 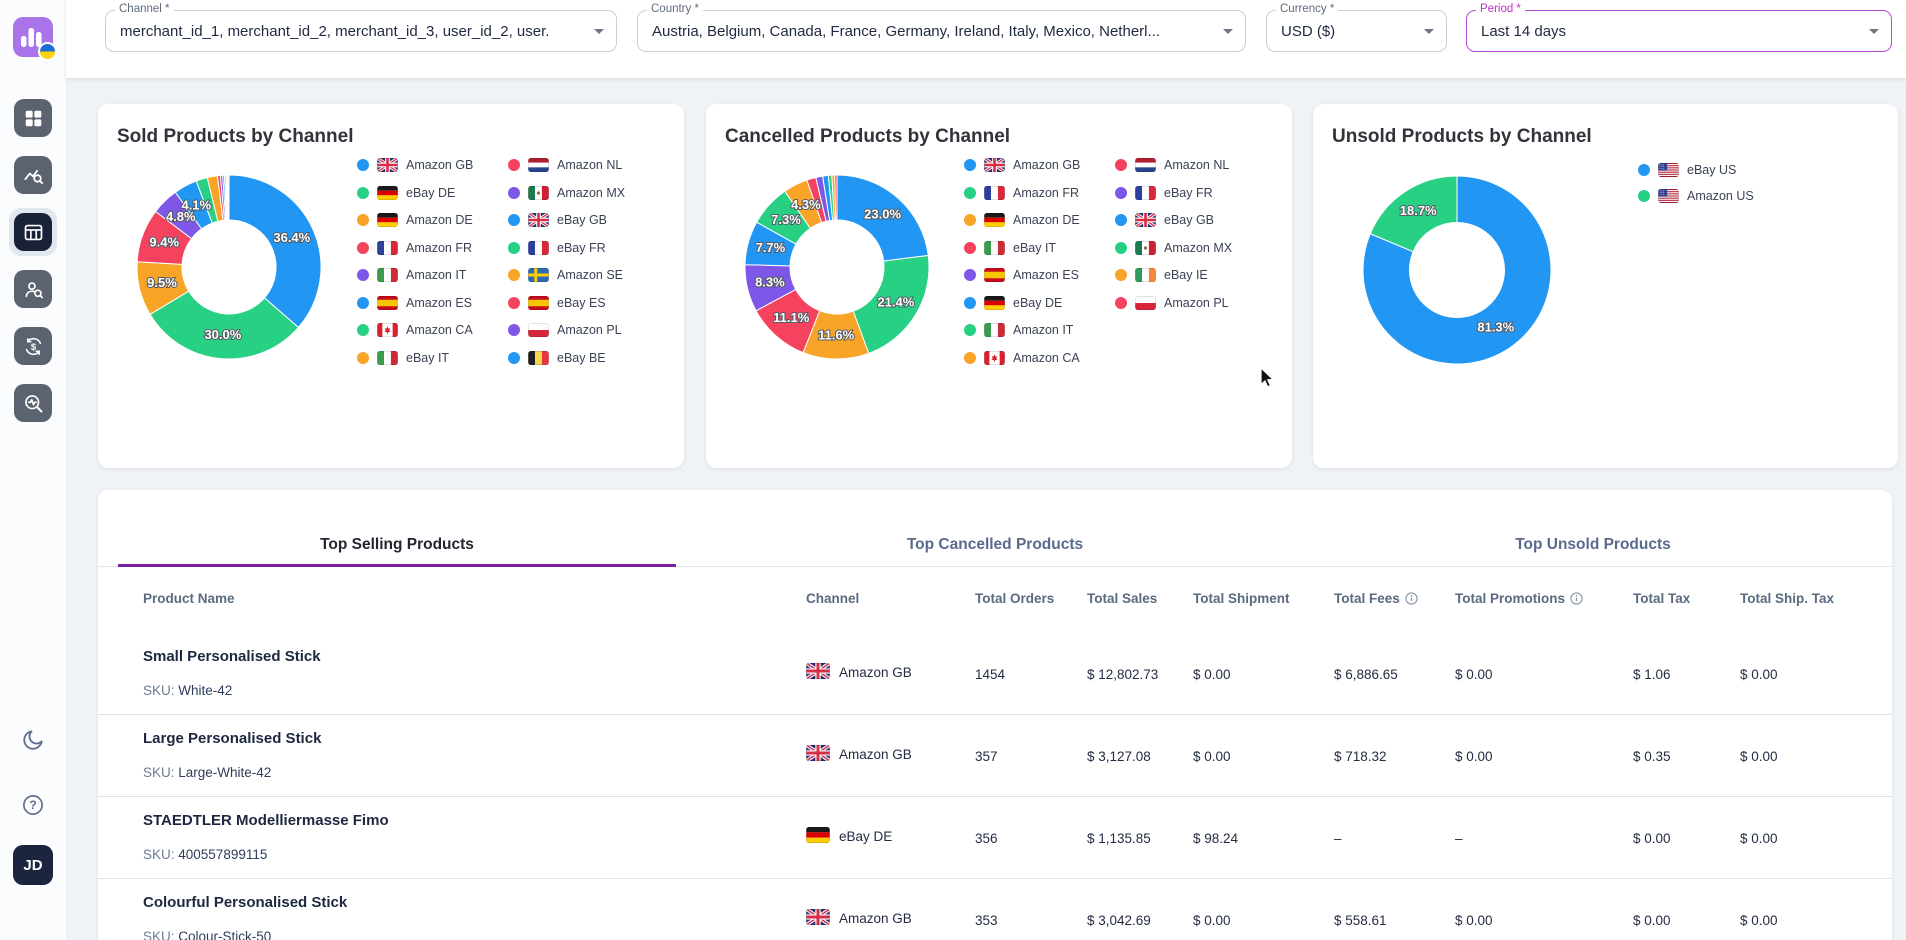 I want to click on legend-label: Amazon NL, so click(x=590, y=165).